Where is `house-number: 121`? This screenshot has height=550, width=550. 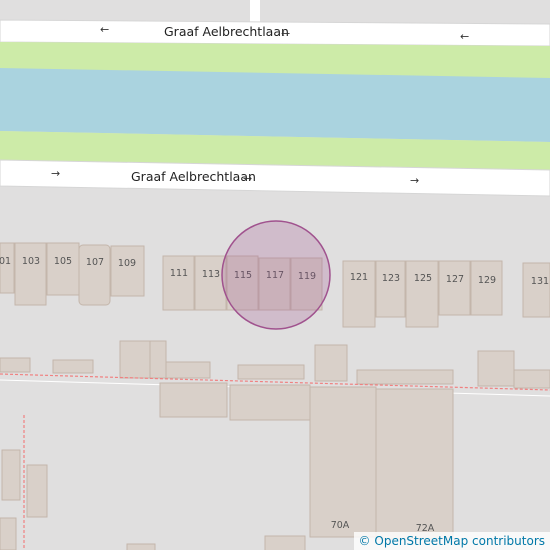 house-number: 121 is located at coordinates (359, 277).